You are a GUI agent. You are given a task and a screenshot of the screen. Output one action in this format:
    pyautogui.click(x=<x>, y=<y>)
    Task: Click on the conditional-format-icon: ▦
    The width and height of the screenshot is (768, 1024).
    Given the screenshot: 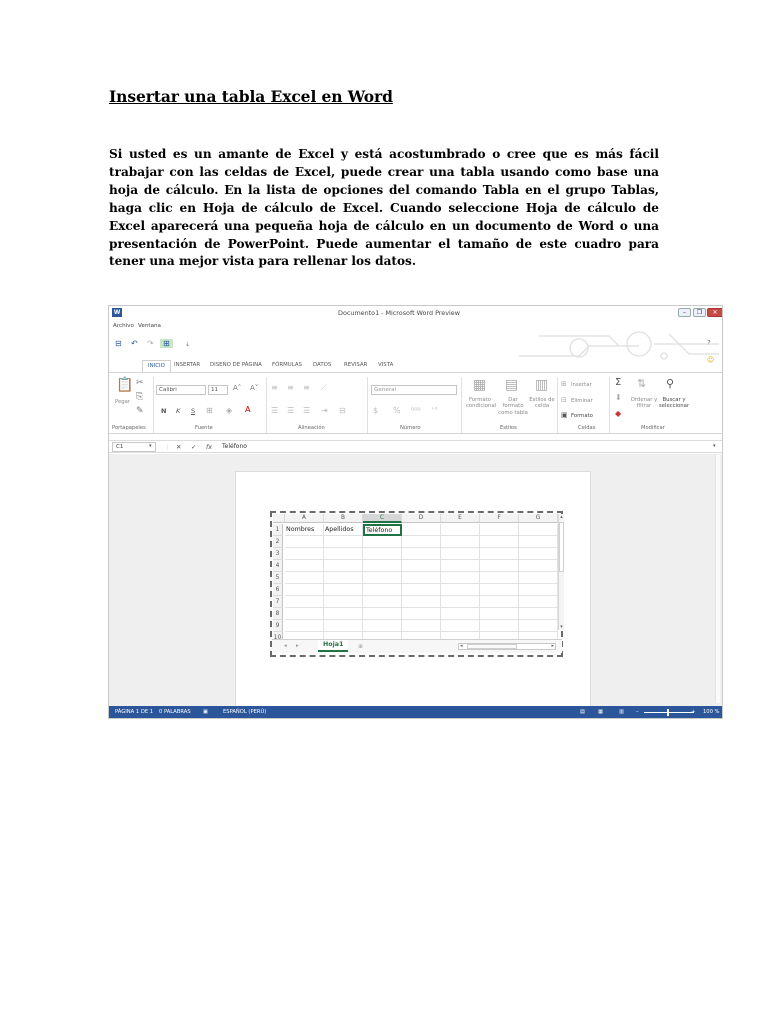 What is the action you would take?
    pyautogui.click(x=479, y=385)
    